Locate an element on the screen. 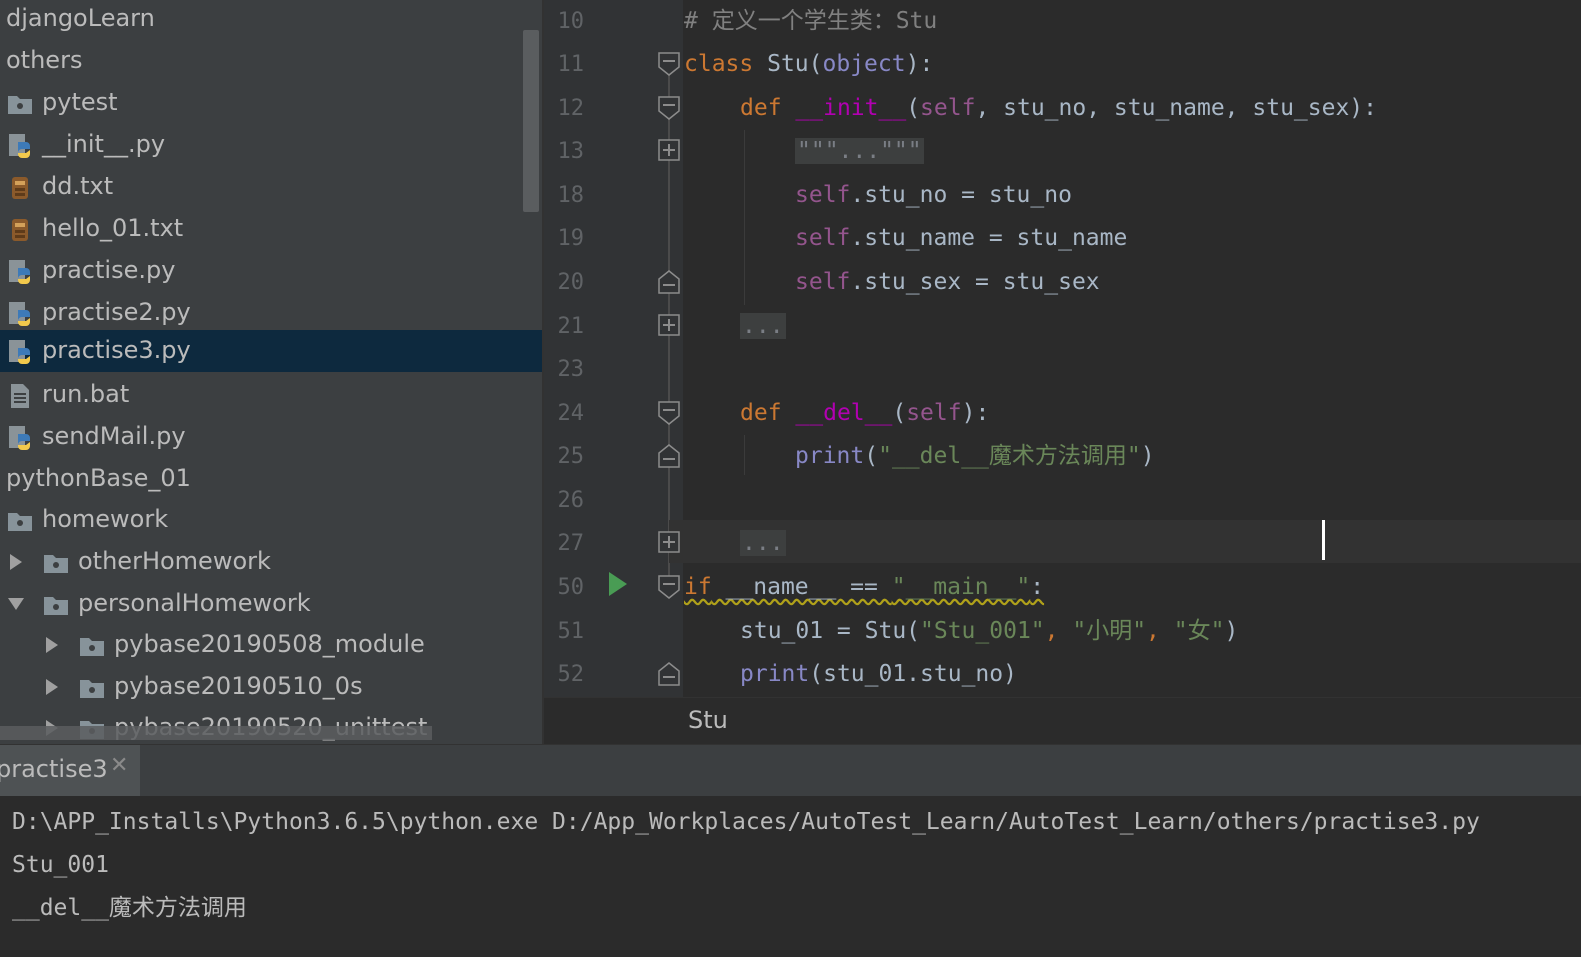 The height and width of the screenshot is (957, 1581). caret-line-highlight is located at coordinates (1125, 541).